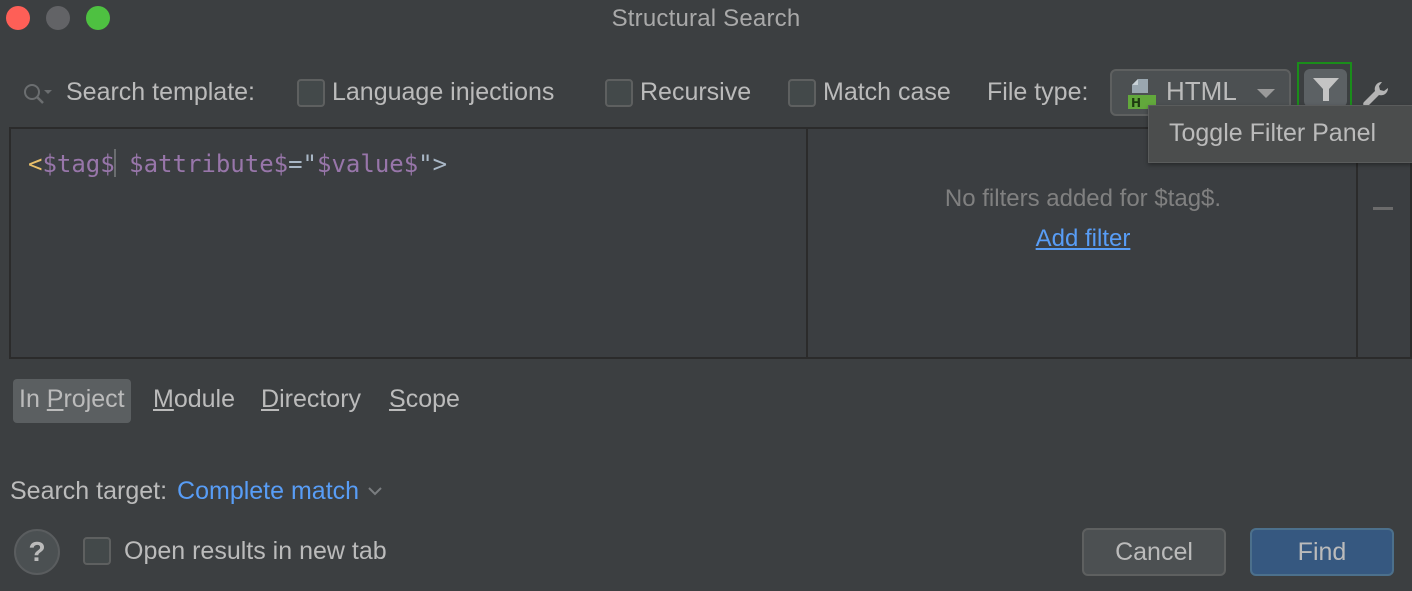 This screenshot has height=591, width=1412. I want to click on filter-panel: No filters added for $tag$. Add filter, so click(1083, 243).